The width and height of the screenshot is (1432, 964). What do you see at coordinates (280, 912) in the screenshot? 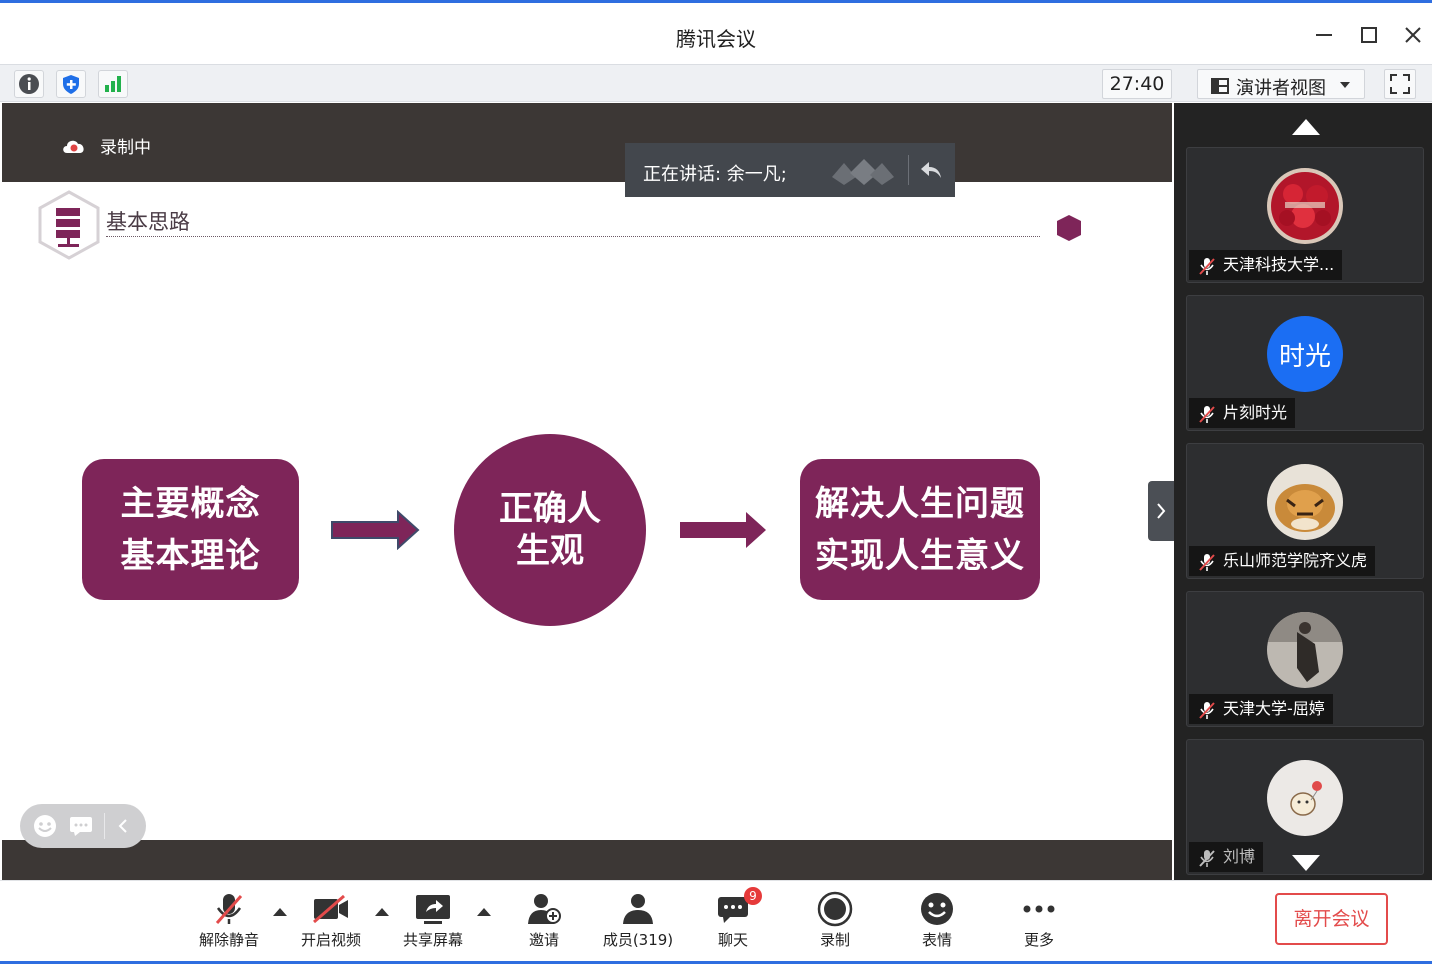
I see `audio-options-icon` at bounding box center [280, 912].